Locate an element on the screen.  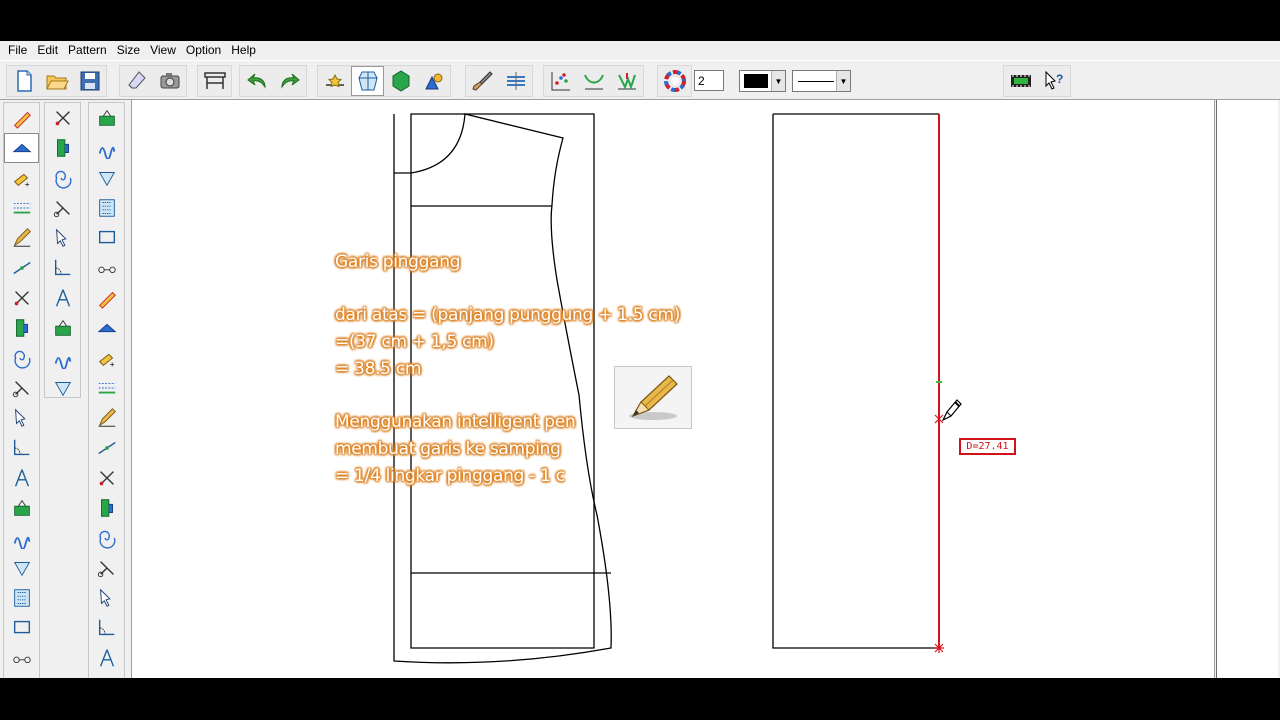
measure-curve-icon is located at coordinates (21, 268).